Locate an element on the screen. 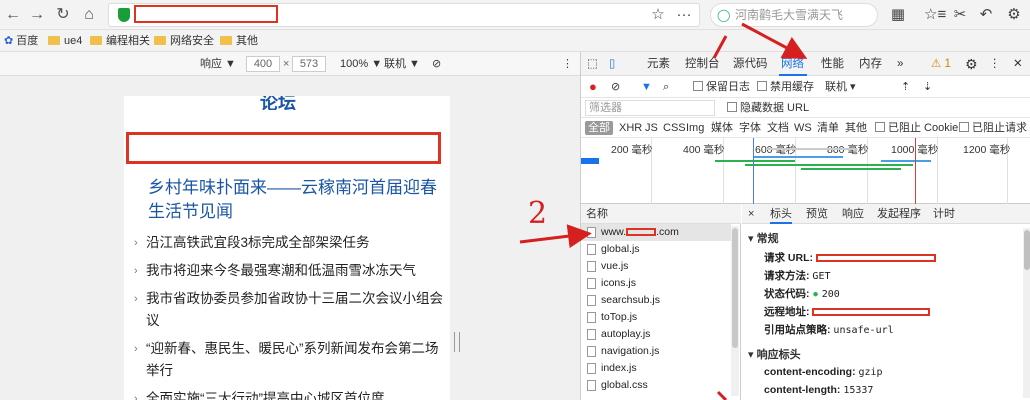  arrow-to-devtools-toggle is located at coordinates (720, 47).